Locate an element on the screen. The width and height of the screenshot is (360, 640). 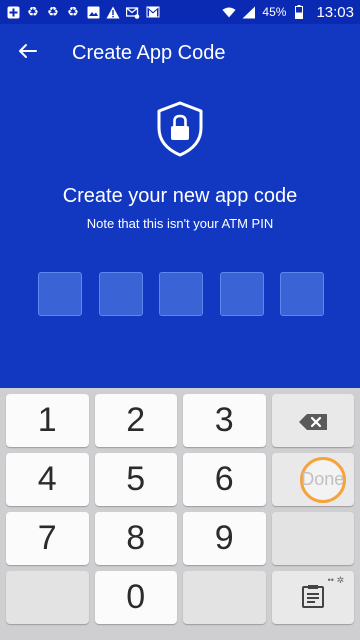
arrow-left-icon is located at coordinates (28, 53).